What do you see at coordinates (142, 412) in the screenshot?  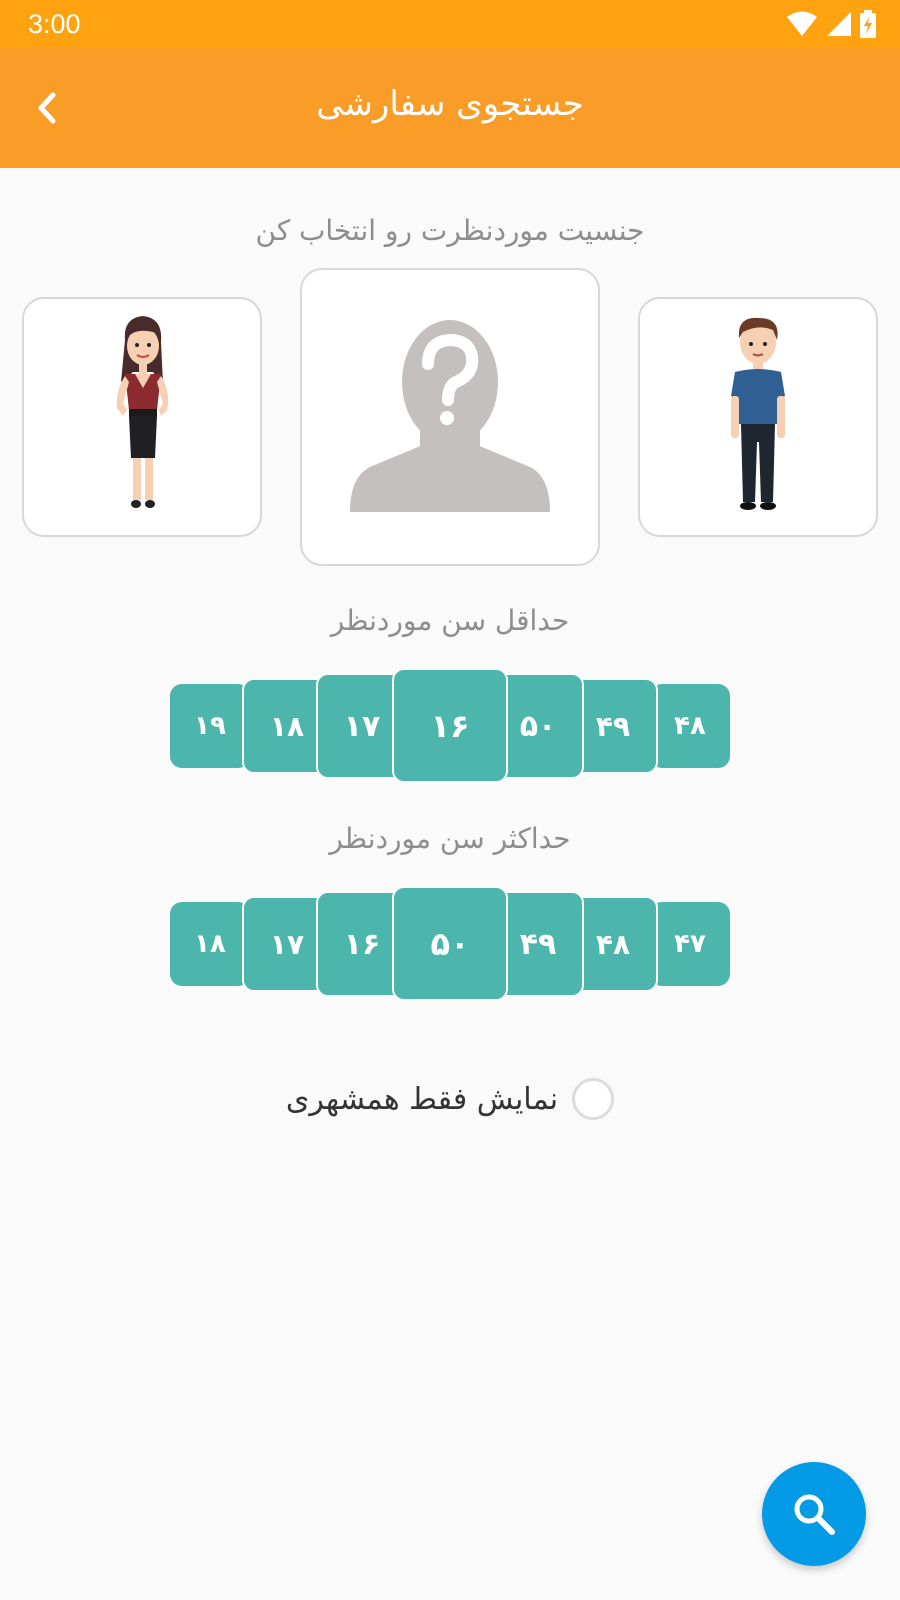 I see `woman-avatar-icon` at bounding box center [142, 412].